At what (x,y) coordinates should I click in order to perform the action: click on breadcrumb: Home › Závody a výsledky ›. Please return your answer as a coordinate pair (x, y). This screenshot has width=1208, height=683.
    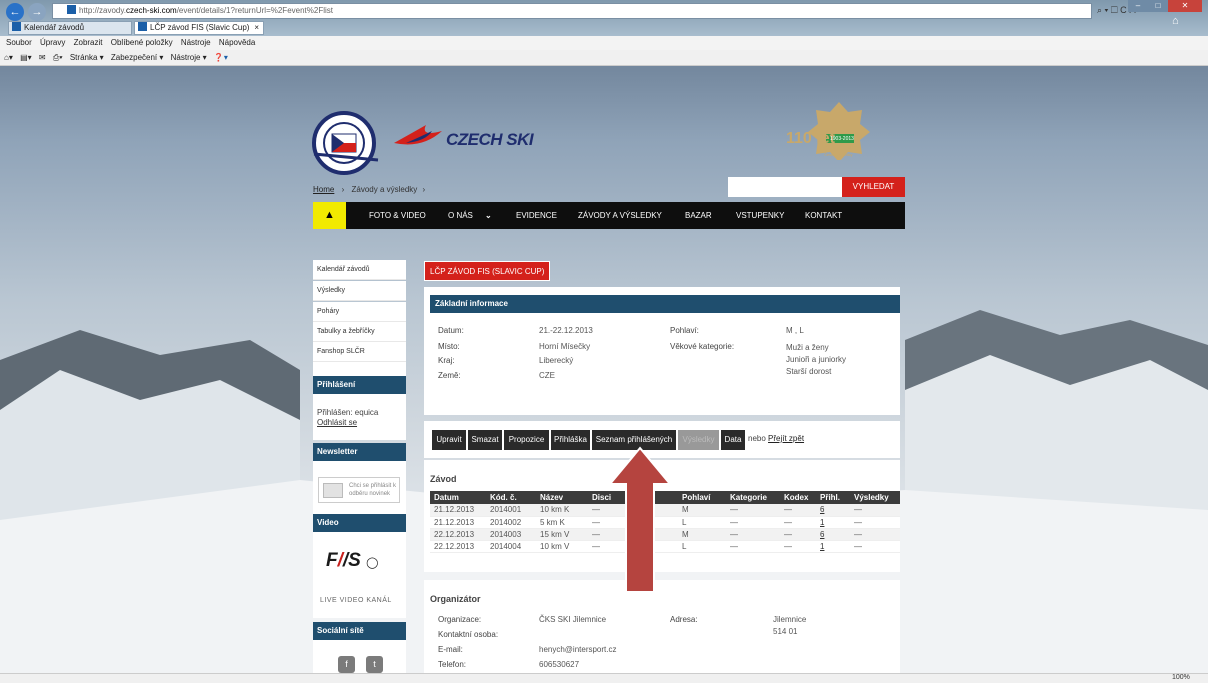
    Looking at the image, I should click on (369, 189).